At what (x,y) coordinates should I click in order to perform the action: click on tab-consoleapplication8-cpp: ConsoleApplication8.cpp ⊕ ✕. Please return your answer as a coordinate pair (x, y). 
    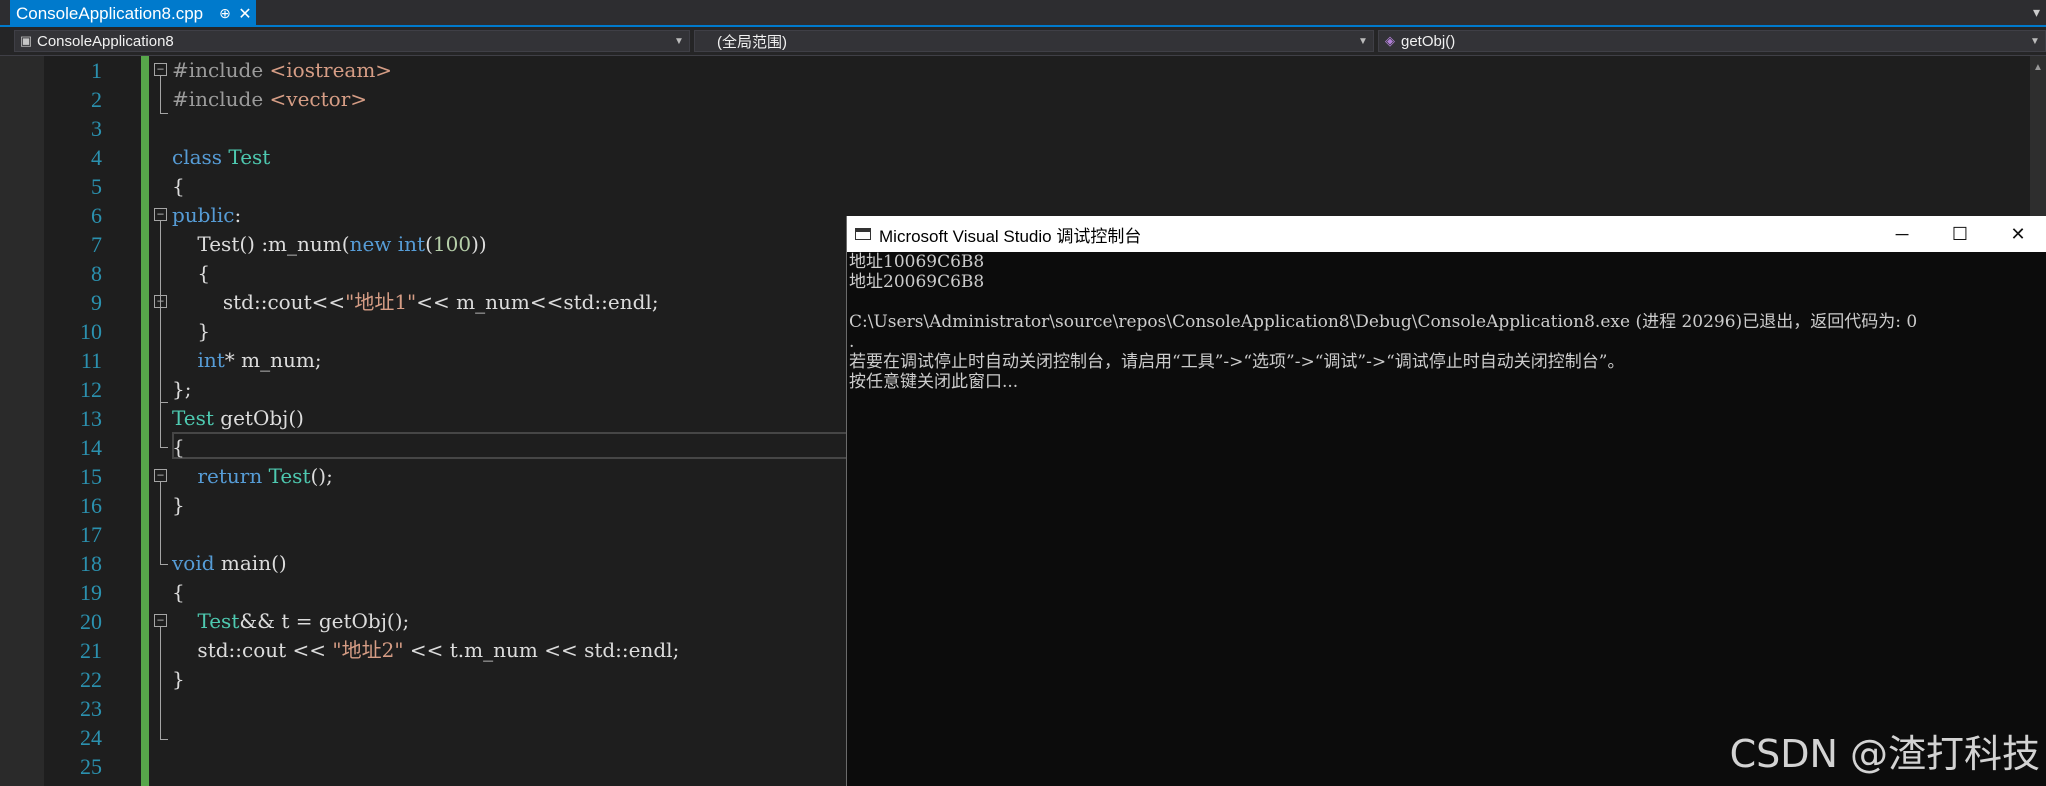
    Looking at the image, I should click on (133, 13).